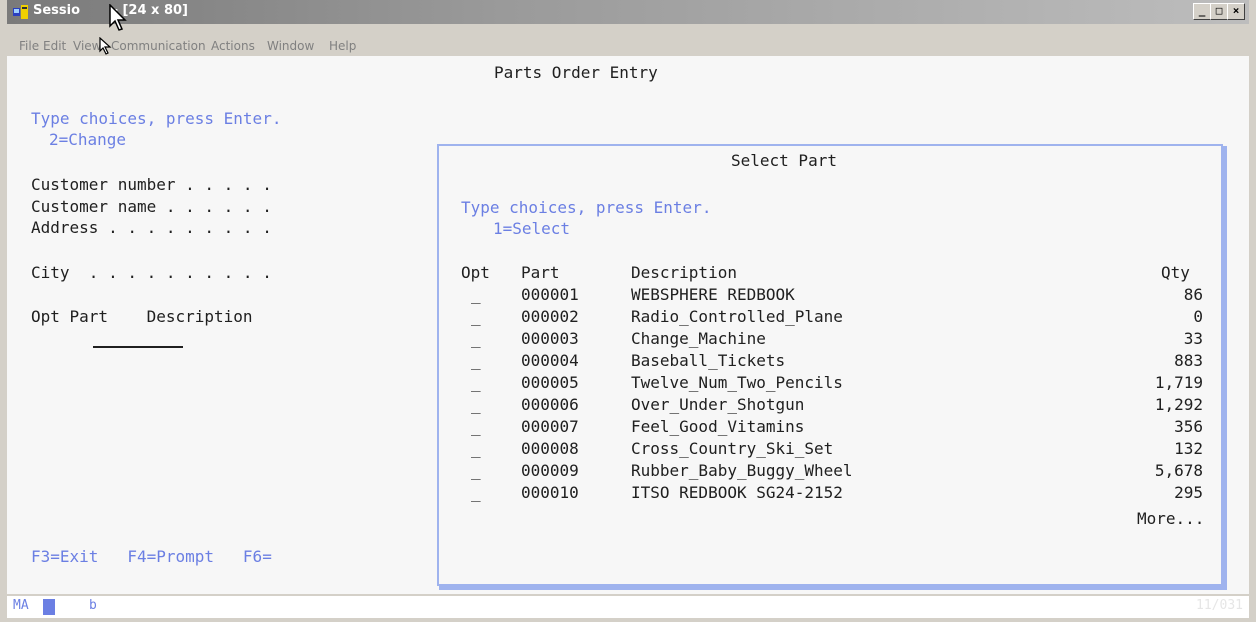 Image resolution: width=1256 pixels, height=622 pixels. Describe the element at coordinates (550, 448) in the screenshot. I see `row-part-number: 000008` at that location.